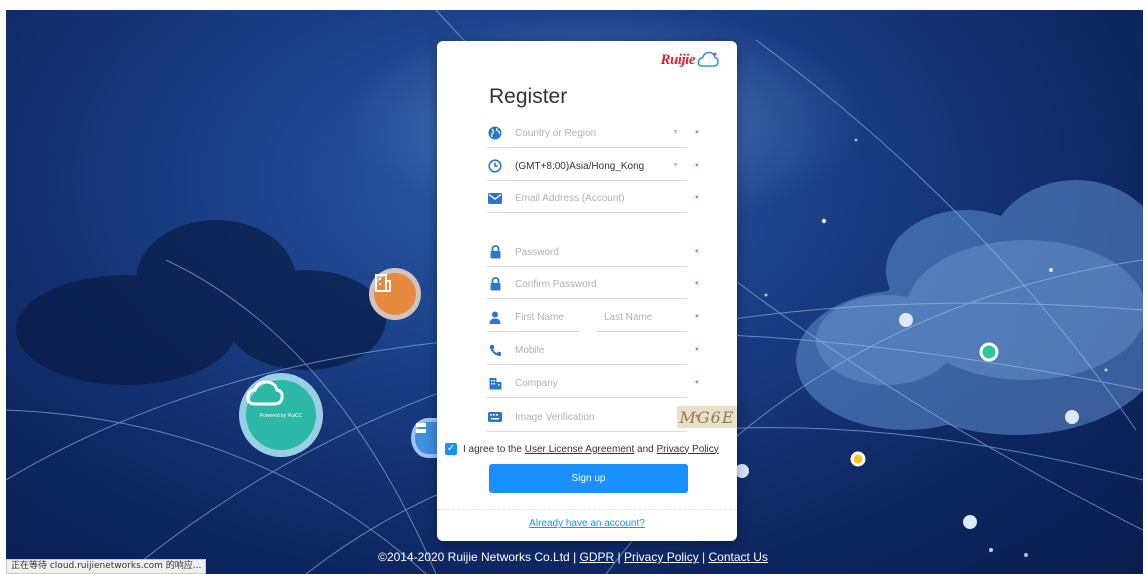 The width and height of the screenshot is (1146, 574). What do you see at coordinates (707, 417) in the screenshot?
I see `captcha-image: MG6E` at bounding box center [707, 417].